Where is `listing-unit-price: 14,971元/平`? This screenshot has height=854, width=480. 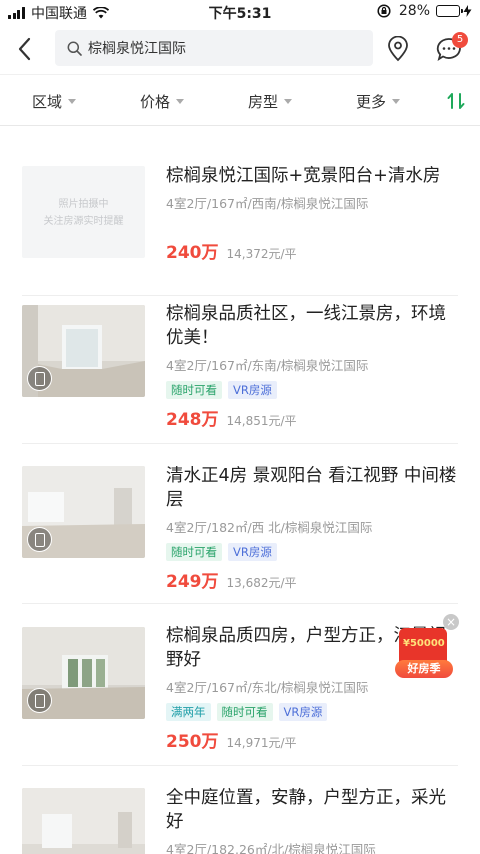 listing-unit-price: 14,971元/平 is located at coordinates (261, 743).